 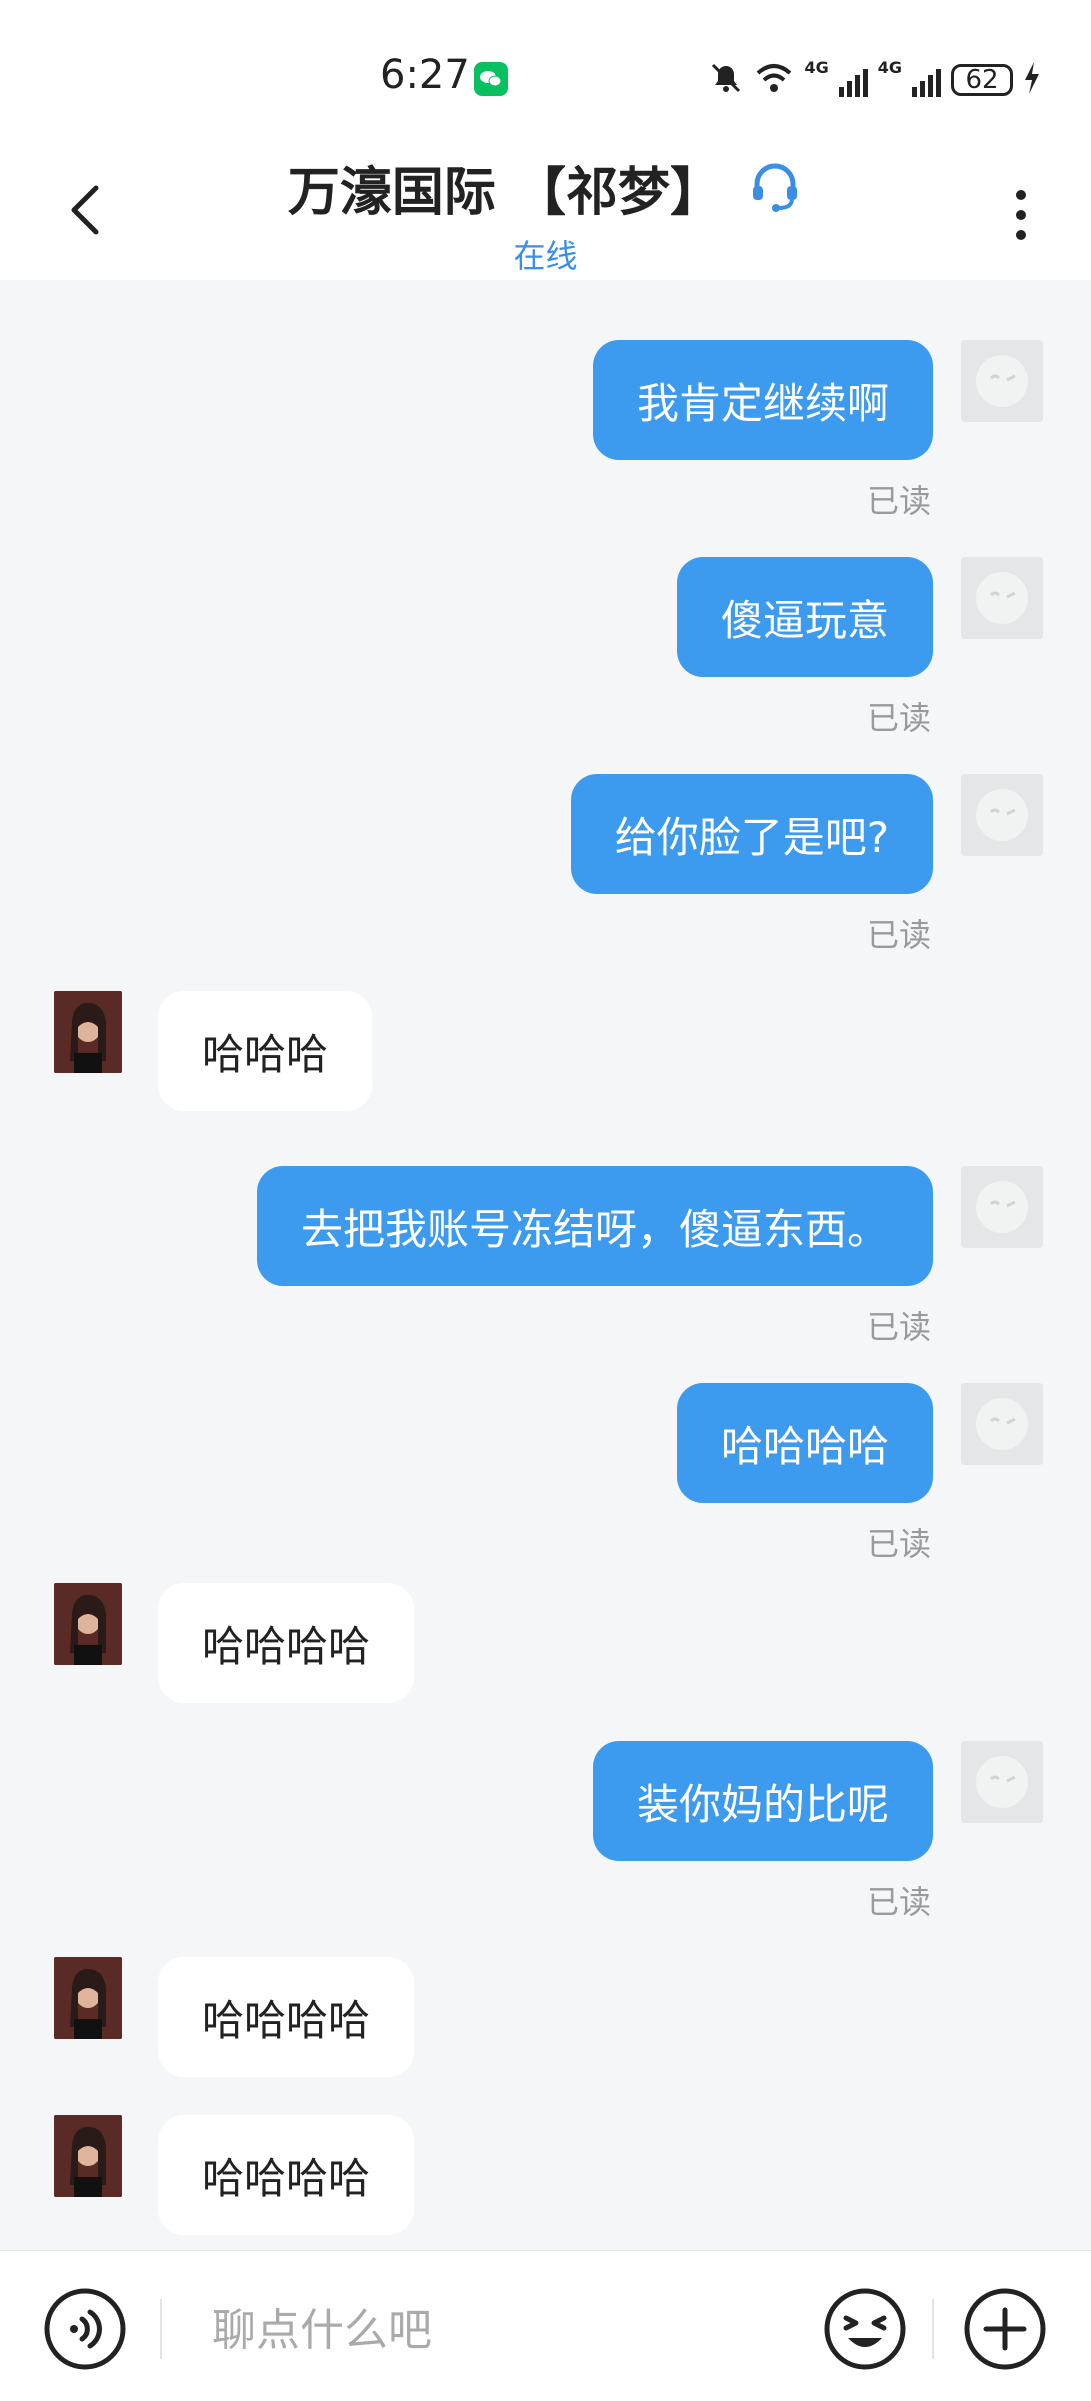 I want to click on charging-icon, so click(x=1032, y=80).